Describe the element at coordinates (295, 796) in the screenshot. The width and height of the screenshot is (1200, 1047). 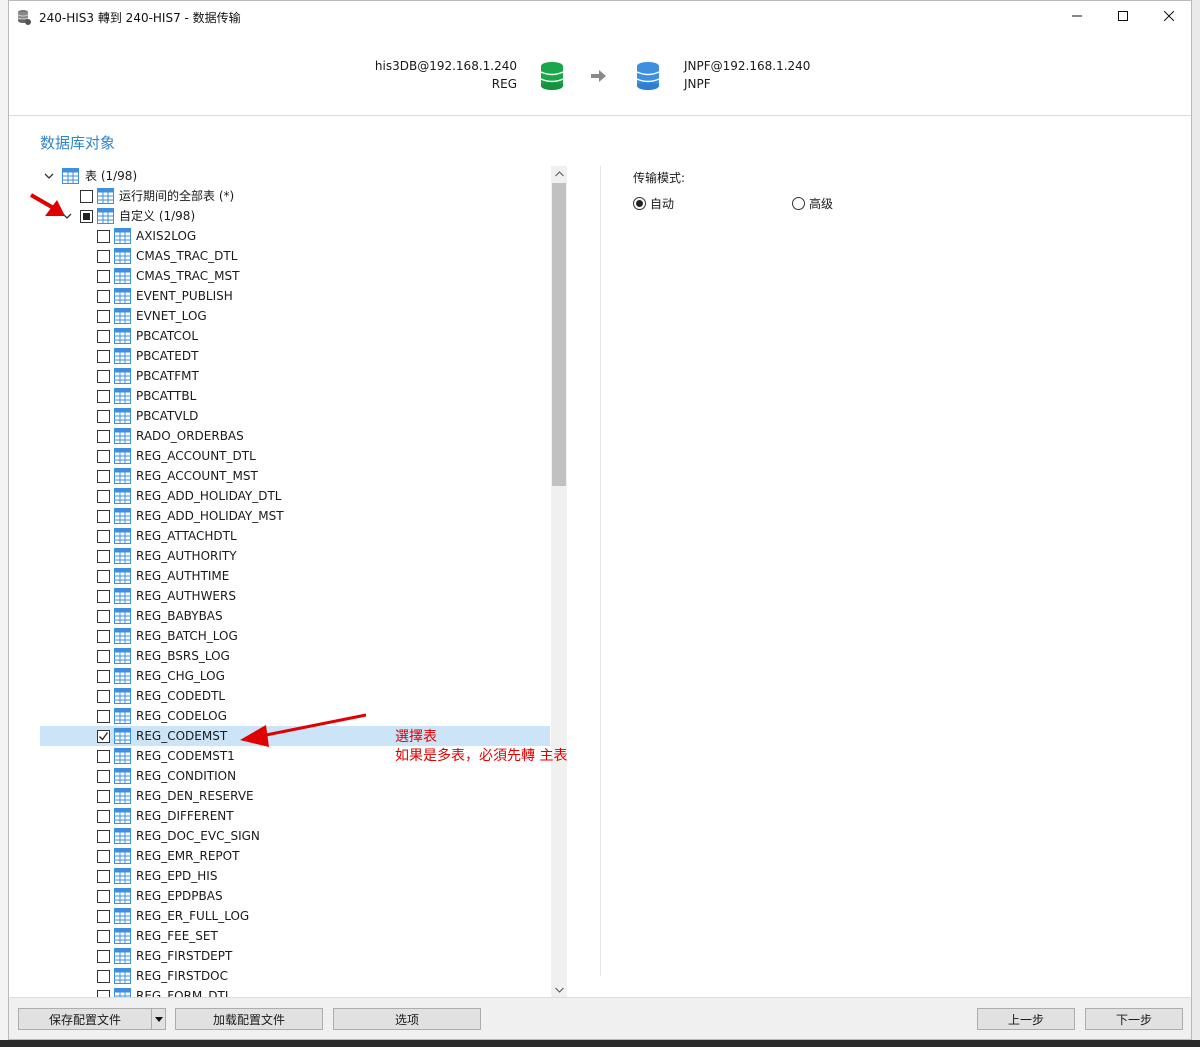
I see `table-row: REG_DEN_RESERVE` at that location.